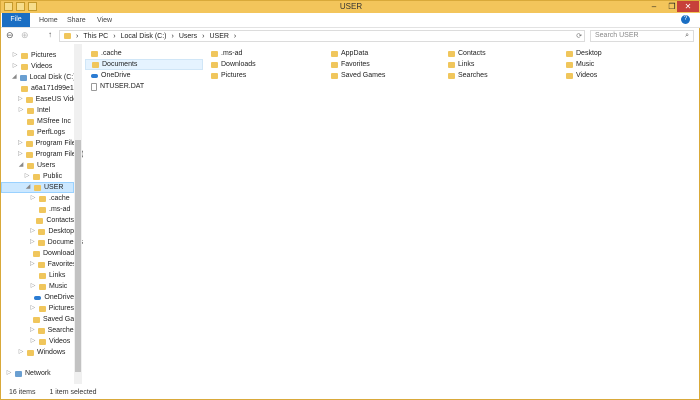  Describe the element at coordinates (144, 36) in the screenshot. I see `breadcrumb-local-disk: Local Disk (C:)` at that location.